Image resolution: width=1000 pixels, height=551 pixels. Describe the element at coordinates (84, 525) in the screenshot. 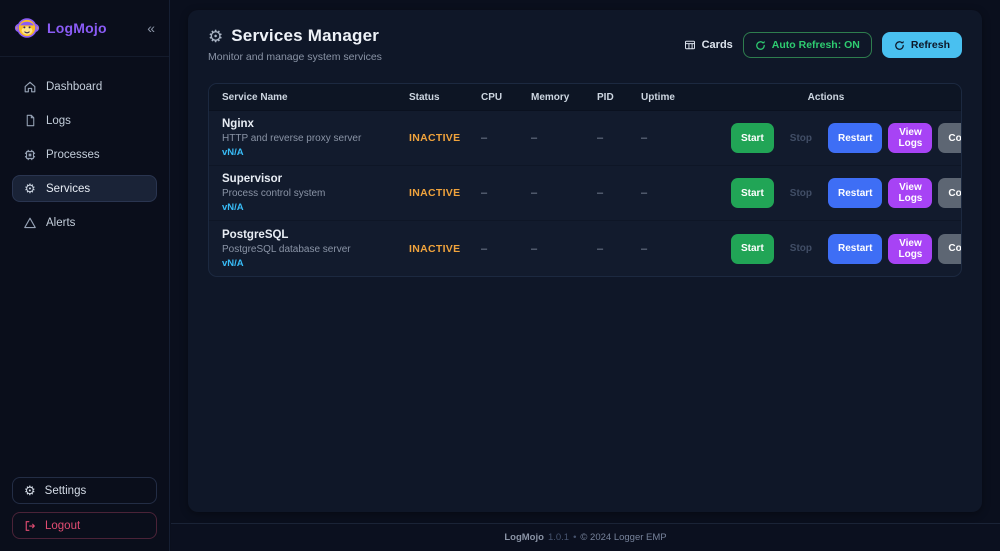

I see `logout-button: Logout` at that location.